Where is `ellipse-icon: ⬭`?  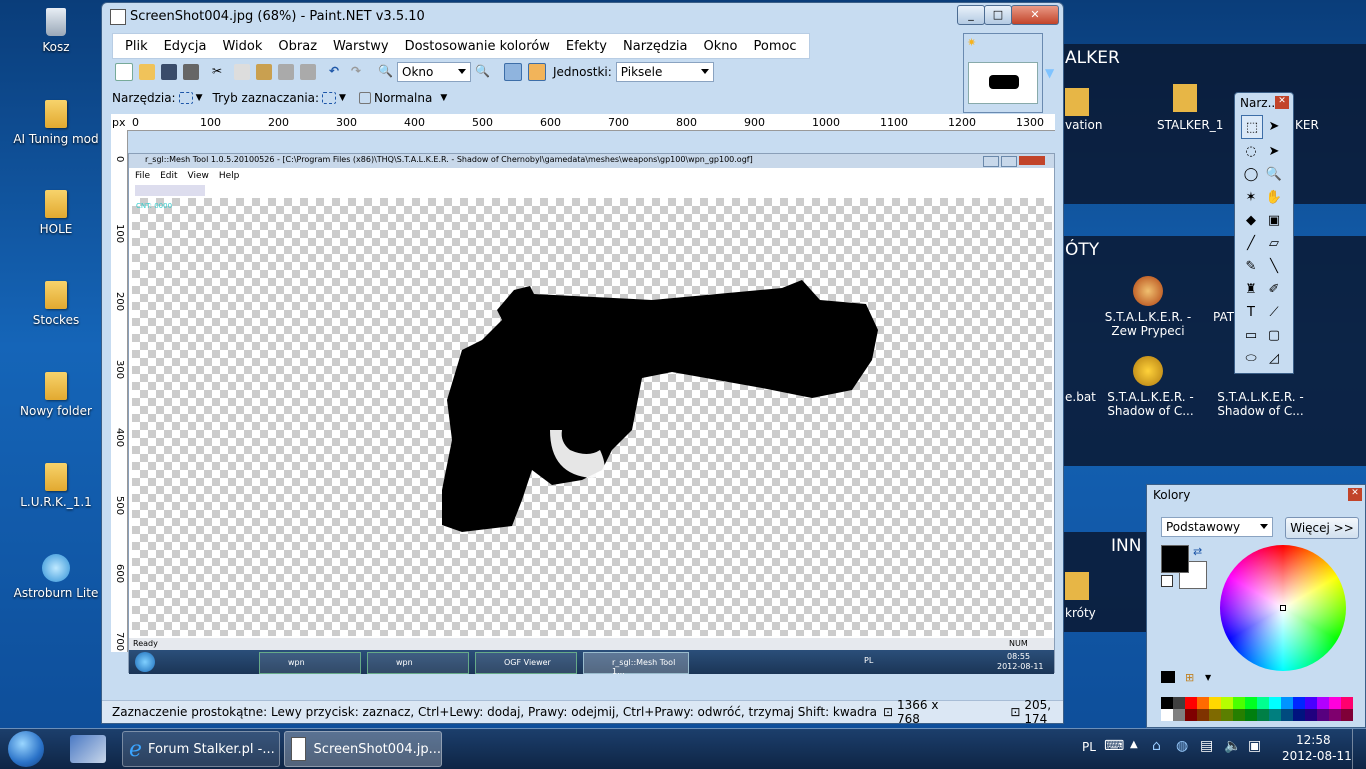
ellipse-icon: ⬭ is located at coordinates (1251, 358).